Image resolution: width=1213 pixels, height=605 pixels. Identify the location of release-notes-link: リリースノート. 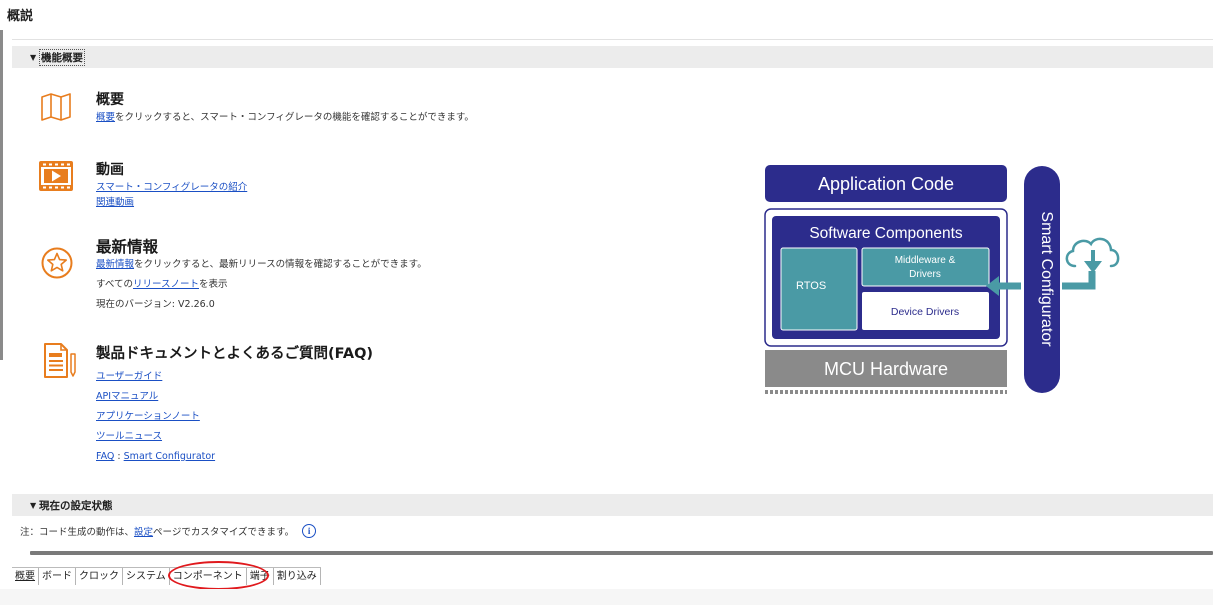
(166, 284).